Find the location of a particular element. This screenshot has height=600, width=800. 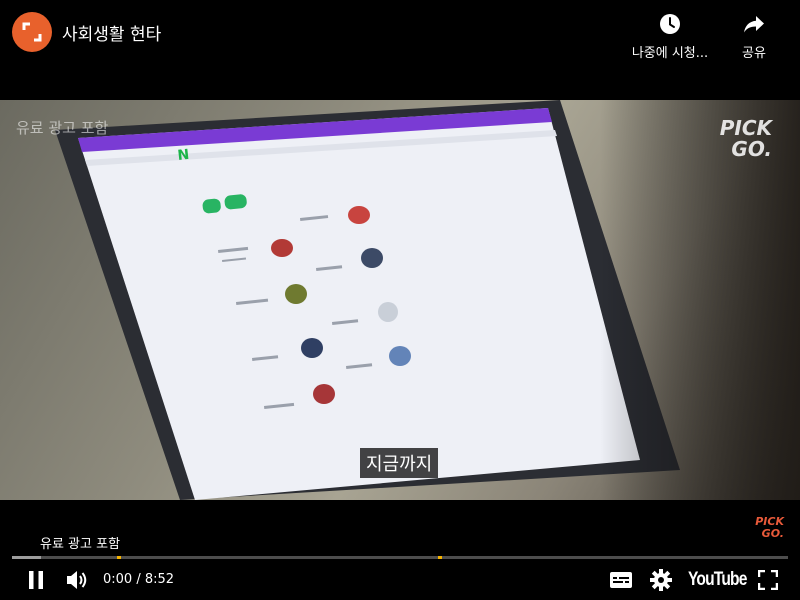

share-arrow-icon is located at coordinates (754, 24).